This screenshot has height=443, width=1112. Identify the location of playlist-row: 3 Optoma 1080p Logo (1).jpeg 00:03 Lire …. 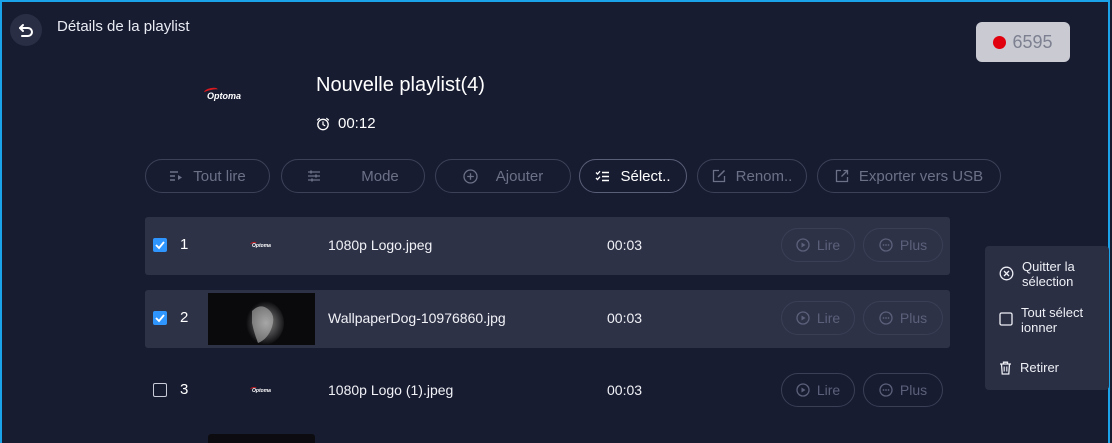
(547, 391).